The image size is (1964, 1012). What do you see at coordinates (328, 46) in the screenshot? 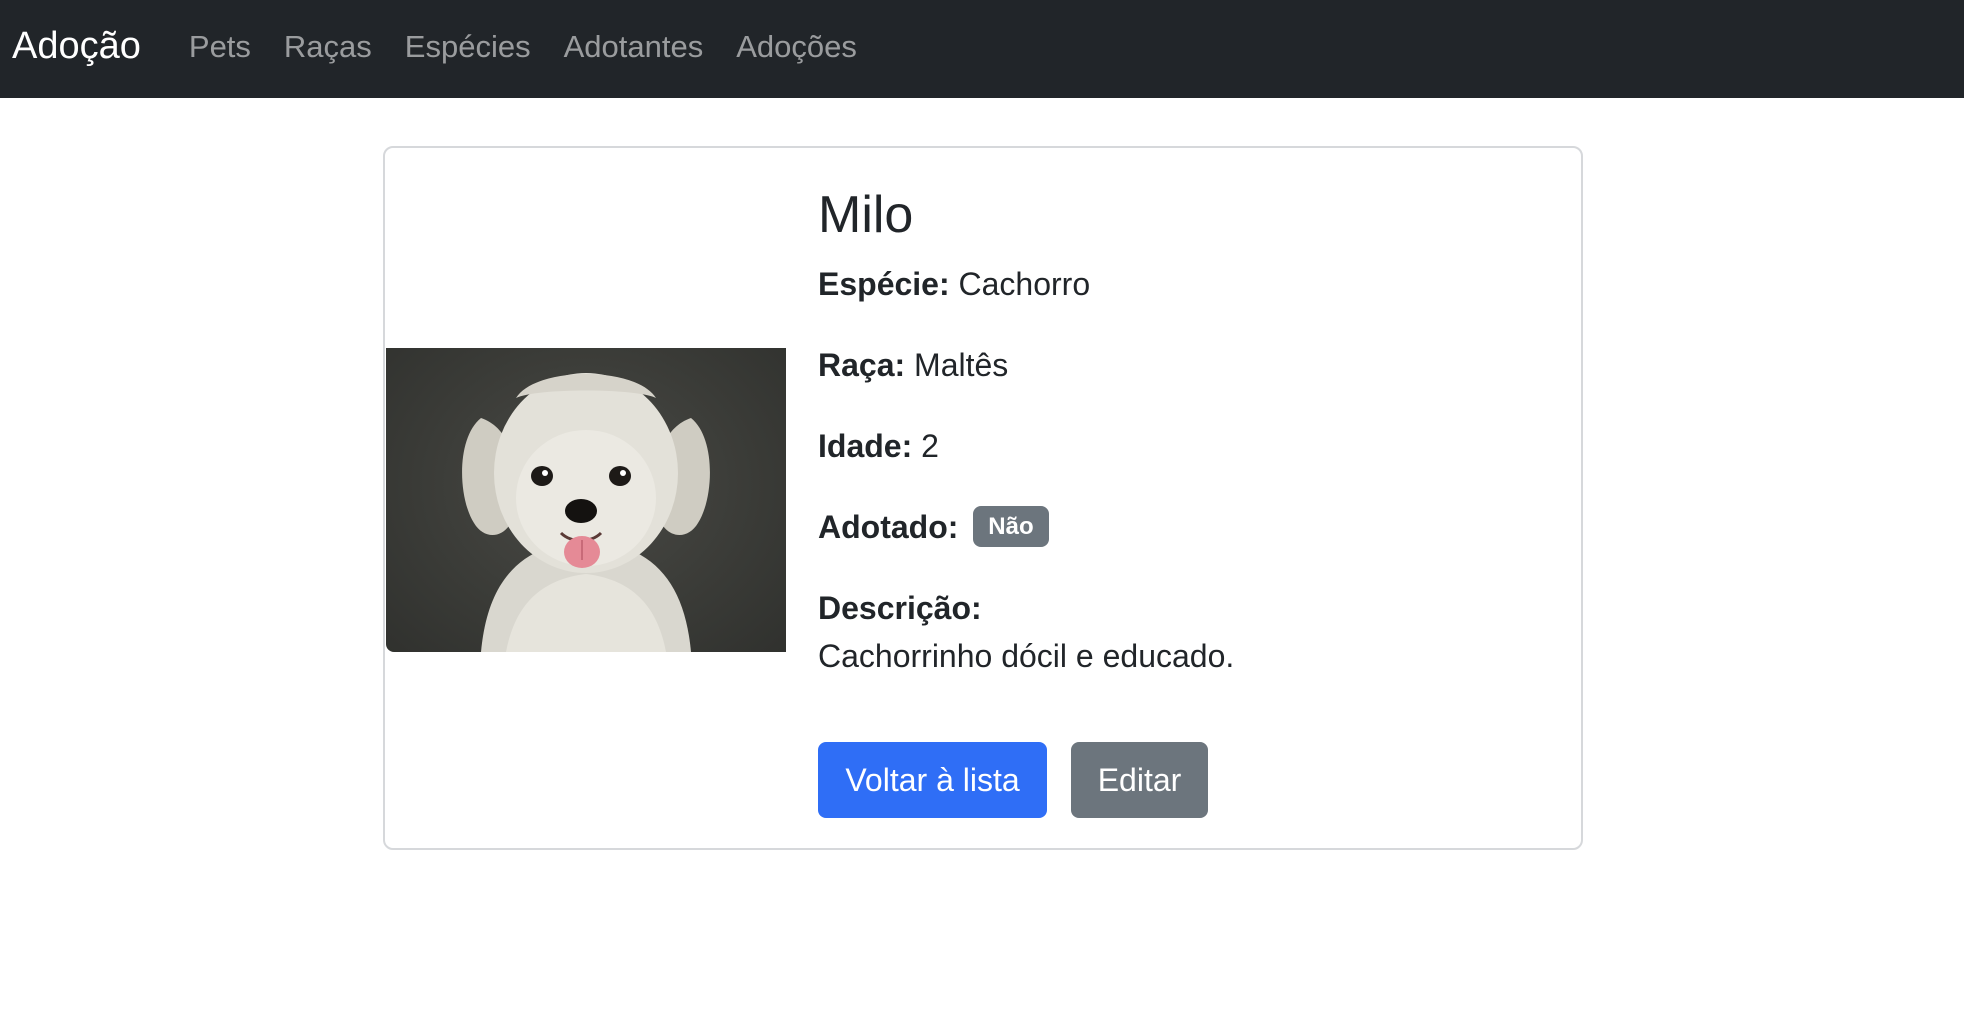
I see `nav-link-racas: Raças` at bounding box center [328, 46].